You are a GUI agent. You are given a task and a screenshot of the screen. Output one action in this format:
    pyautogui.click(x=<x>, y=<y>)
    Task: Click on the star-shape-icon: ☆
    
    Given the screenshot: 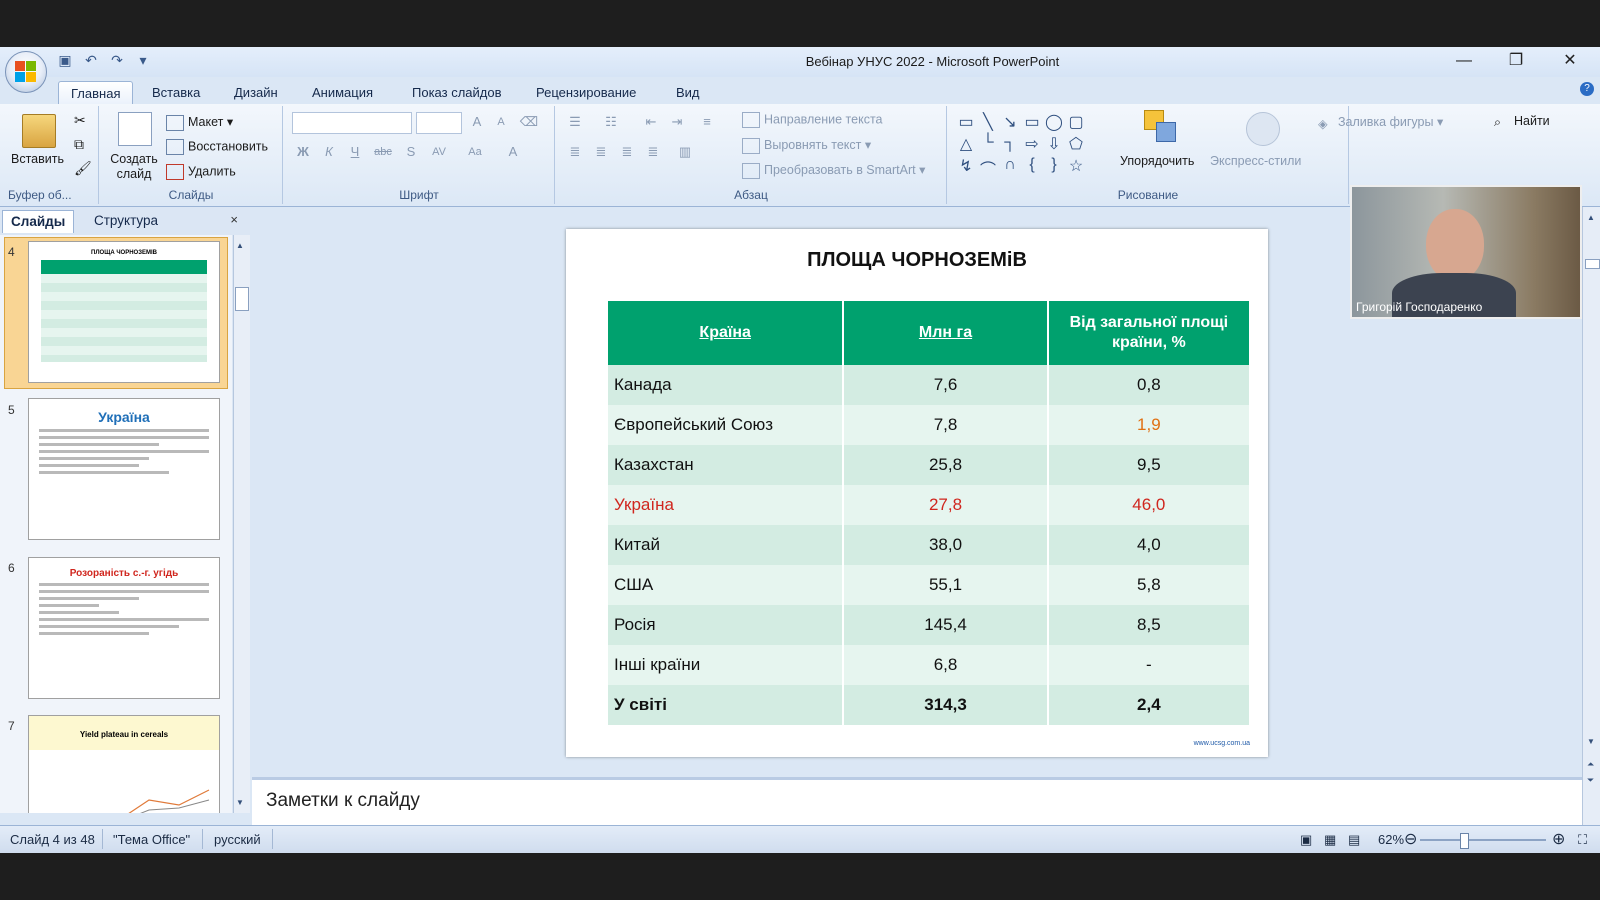 What is the action you would take?
    pyautogui.click(x=1076, y=166)
    